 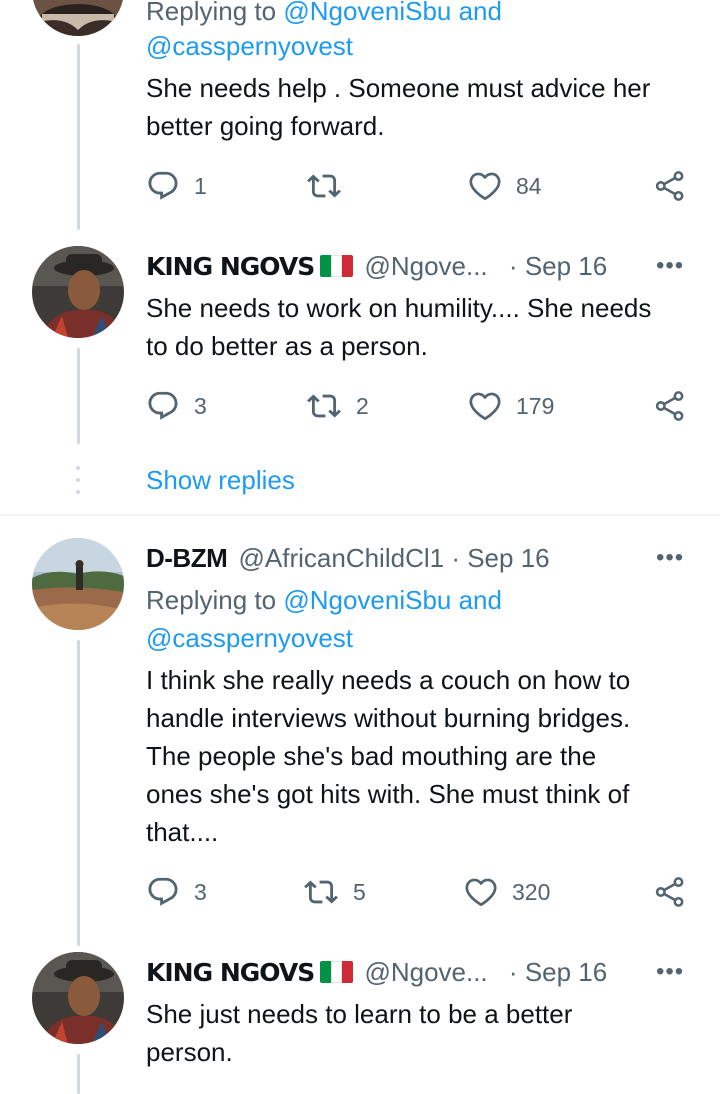 I want to click on show-replies-link: Show replies, so click(x=220, y=480).